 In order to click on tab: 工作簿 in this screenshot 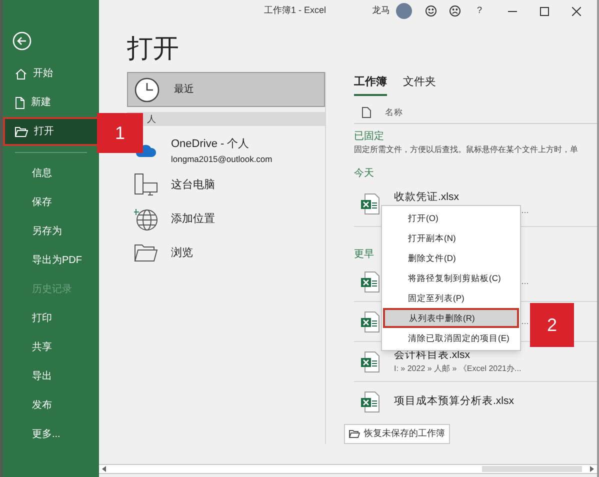, I will do `click(370, 85)`.